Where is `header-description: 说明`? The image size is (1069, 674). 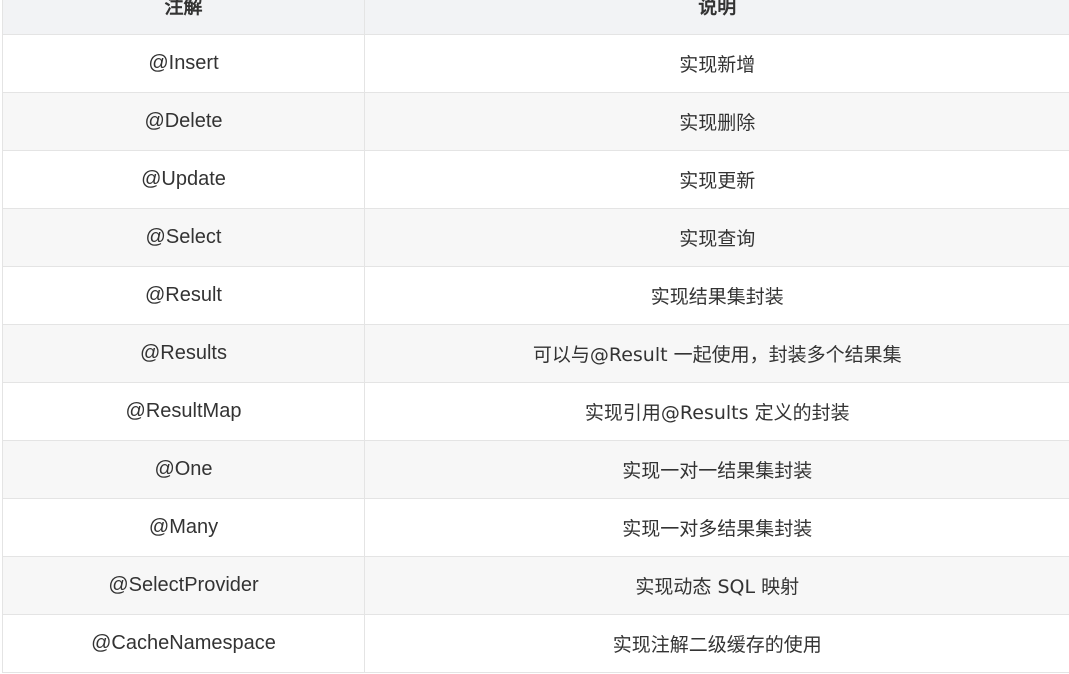 header-description: 说明 is located at coordinates (716, 17).